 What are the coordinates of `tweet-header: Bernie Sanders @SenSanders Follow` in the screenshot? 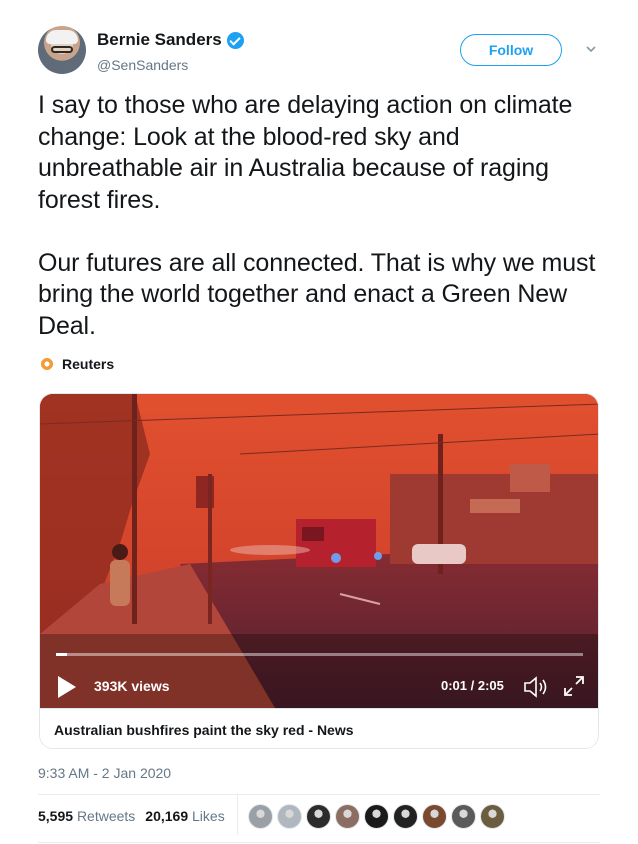 It's located at (328, 54).